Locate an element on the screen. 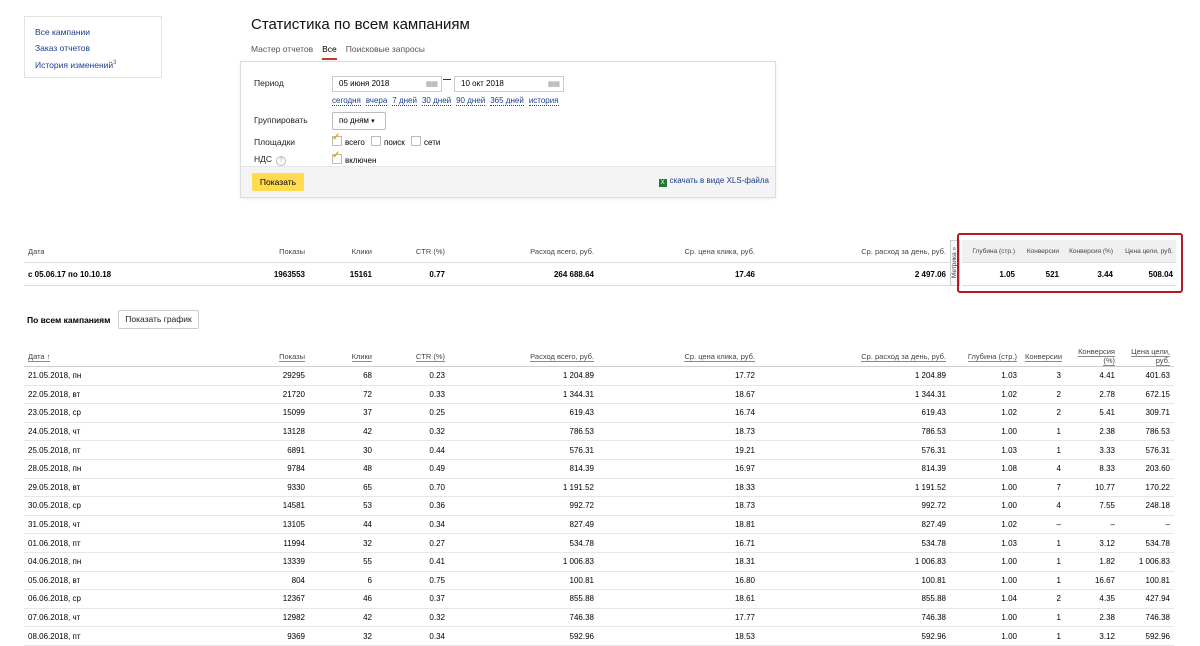  column-header-conversions: Конверсии is located at coordinates (1044, 356).